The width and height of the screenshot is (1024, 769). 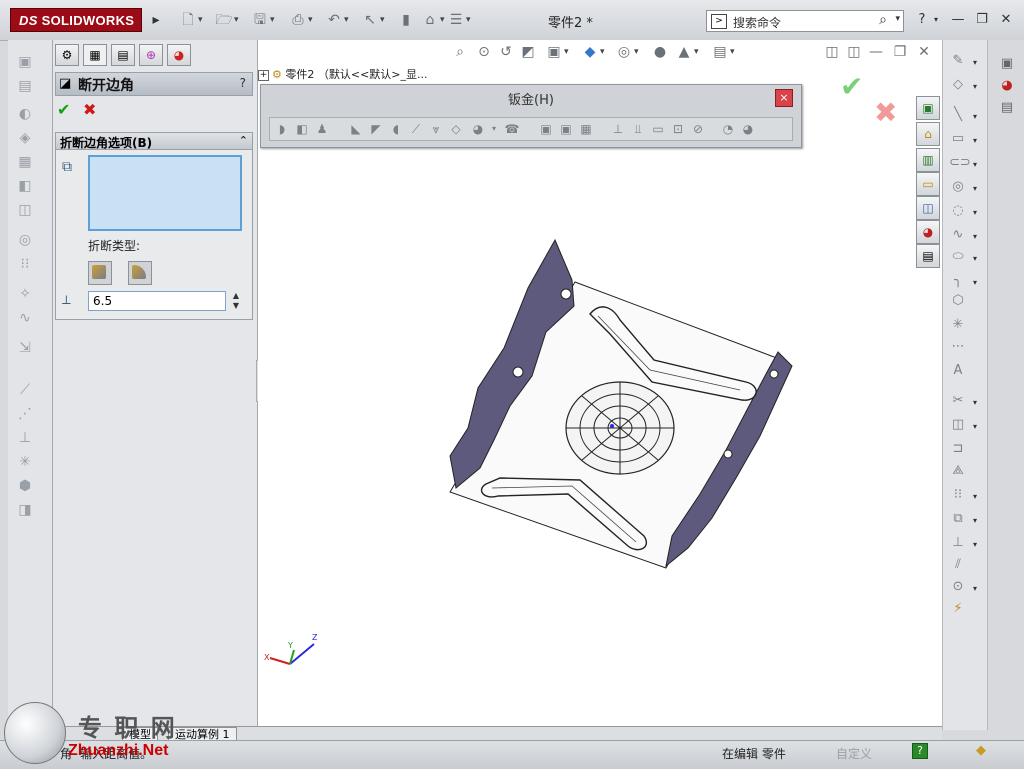 What do you see at coordinates (936, 20) in the screenshot?
I see `help-dropdown-icon: ▾` at bounding box center [936, 20].